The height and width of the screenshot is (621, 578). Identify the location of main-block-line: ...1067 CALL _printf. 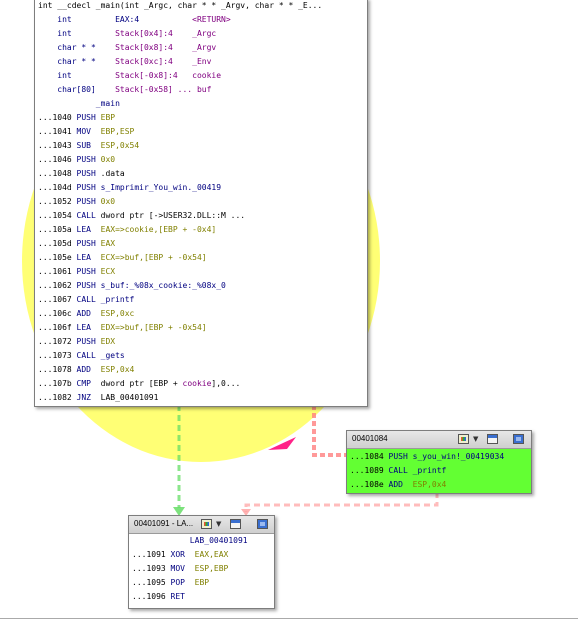
(86, 300).